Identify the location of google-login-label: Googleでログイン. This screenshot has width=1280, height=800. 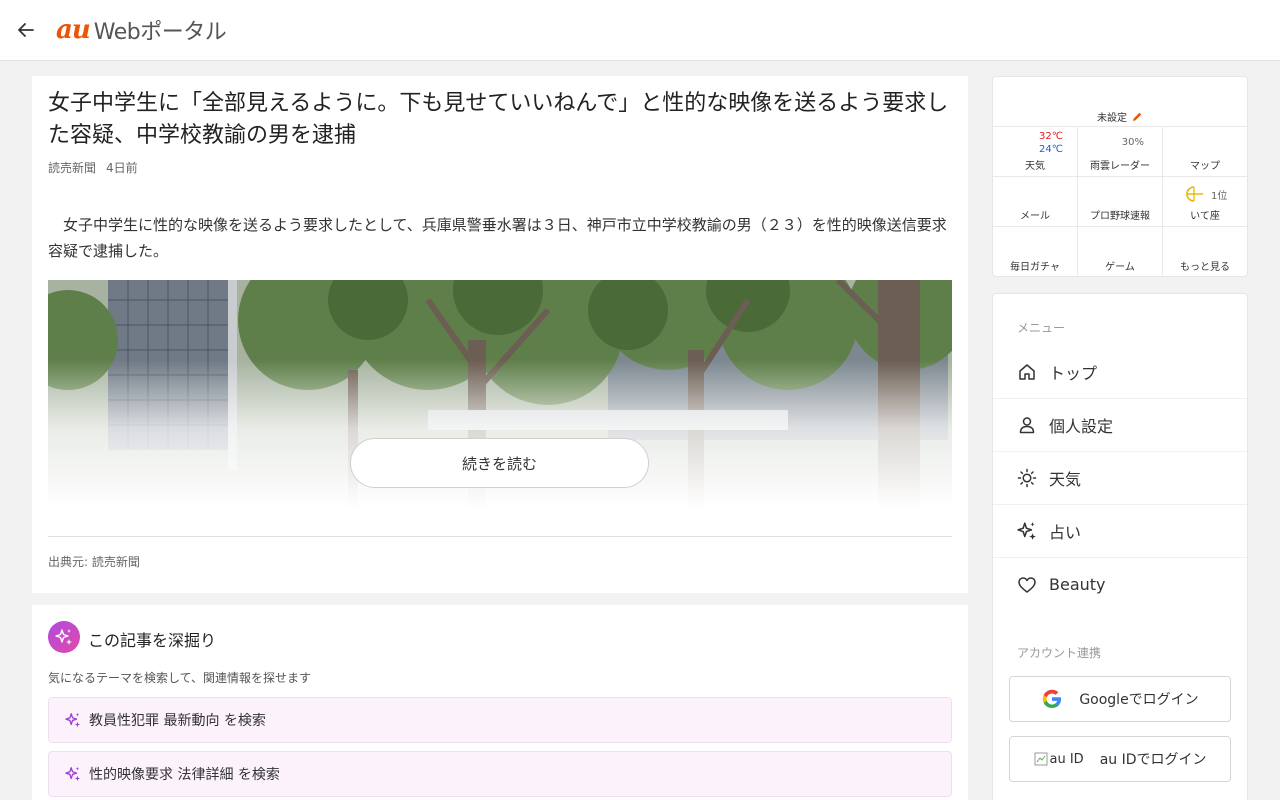
(1139, 700).